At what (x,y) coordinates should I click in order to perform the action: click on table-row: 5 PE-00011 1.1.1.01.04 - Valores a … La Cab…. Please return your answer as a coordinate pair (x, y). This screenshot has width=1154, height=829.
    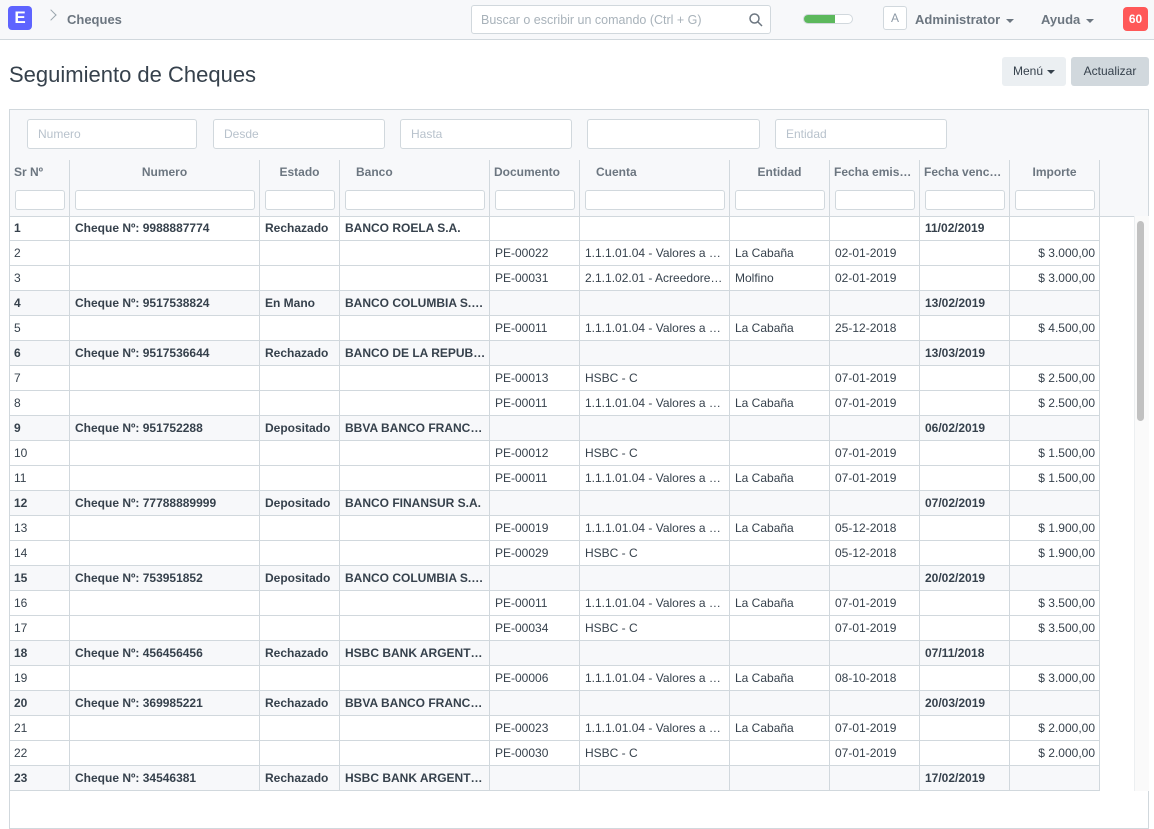
    Looking at the image, I should click on (555, 328).